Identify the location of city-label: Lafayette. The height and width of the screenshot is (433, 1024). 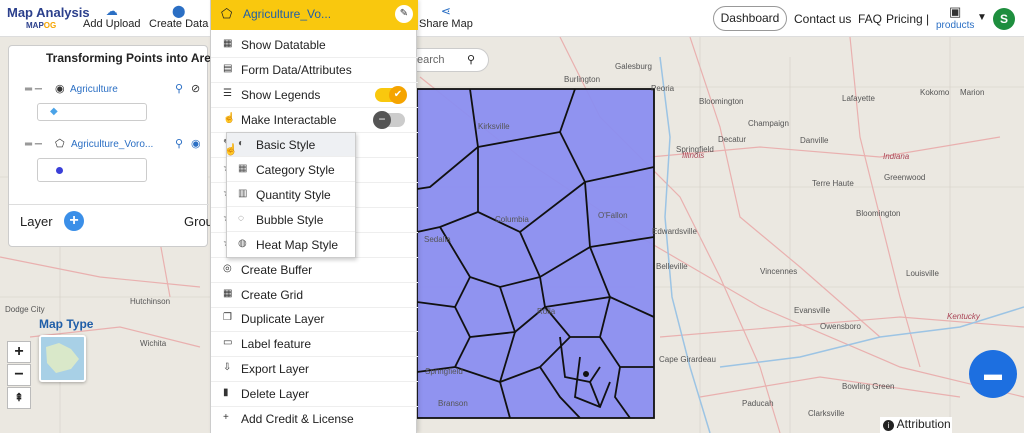
(858, 98).